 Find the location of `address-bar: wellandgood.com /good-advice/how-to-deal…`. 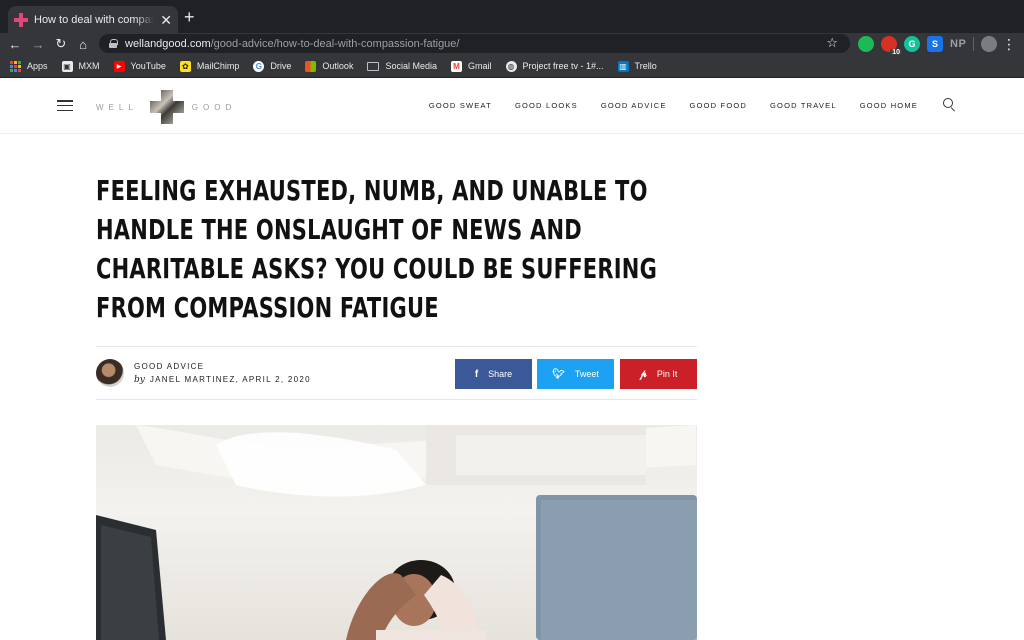

address-bar: wellandgood.com /good-advice/how-to-deal… is located at coordinates (474, 43).